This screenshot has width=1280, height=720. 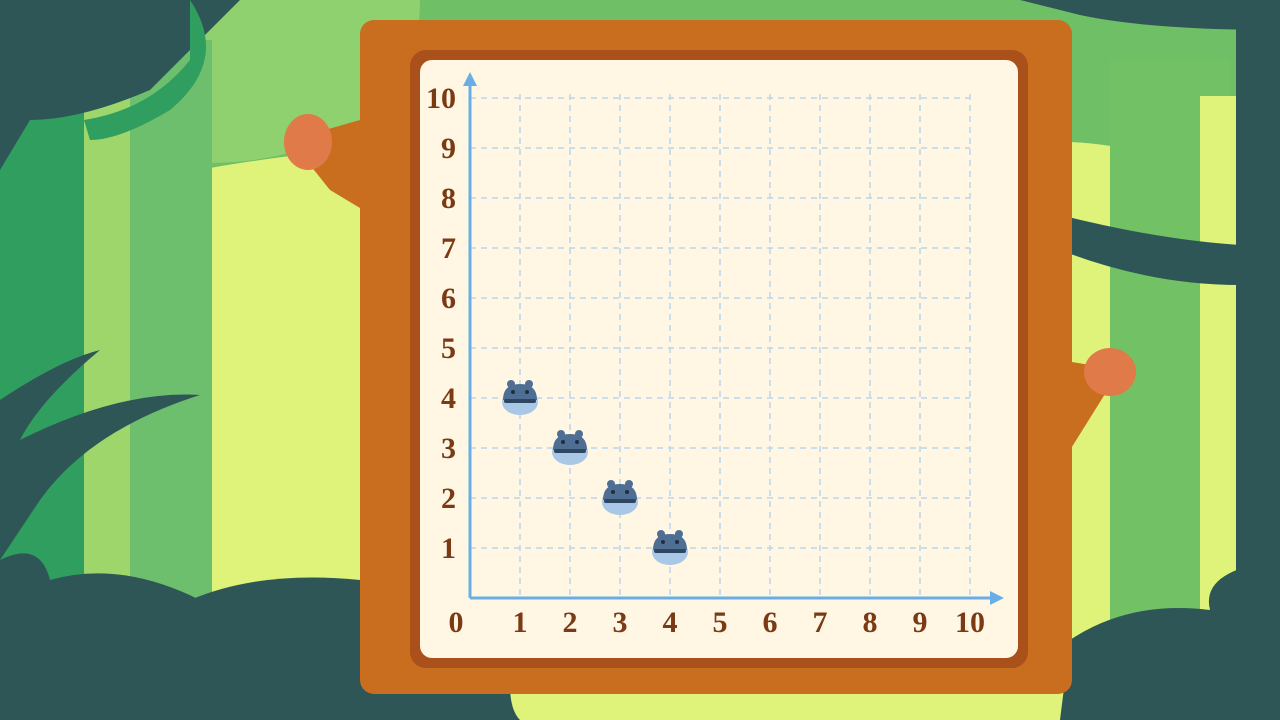 What do you see at coordinates (448, 348) in the screenshot?
I see `y-tick-label: 5` at bounding box center [448, 348].